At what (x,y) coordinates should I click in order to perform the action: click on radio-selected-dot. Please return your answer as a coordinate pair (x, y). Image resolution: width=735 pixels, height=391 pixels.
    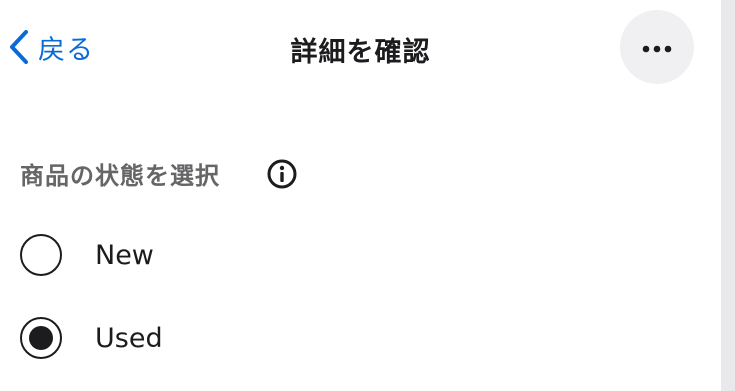
    Looking at the image, I should click on (41, 338).